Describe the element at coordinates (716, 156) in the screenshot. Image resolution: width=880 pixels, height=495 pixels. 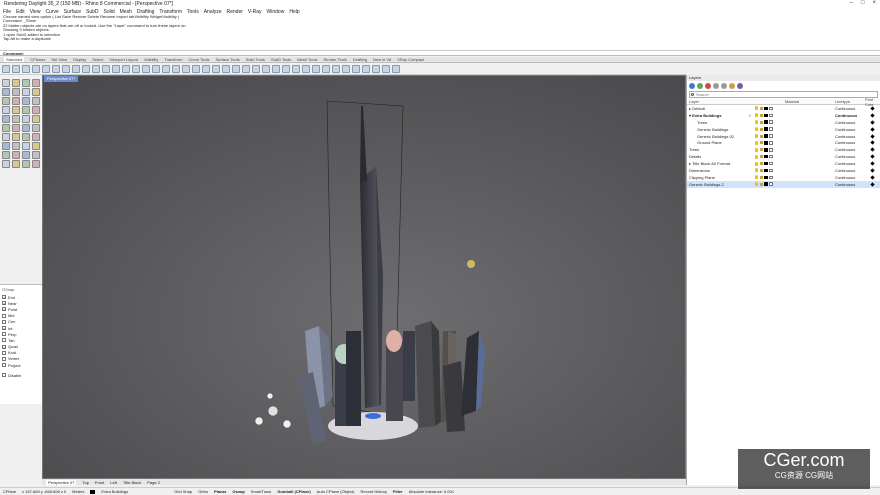
I see `layer-name: Details` at that location.